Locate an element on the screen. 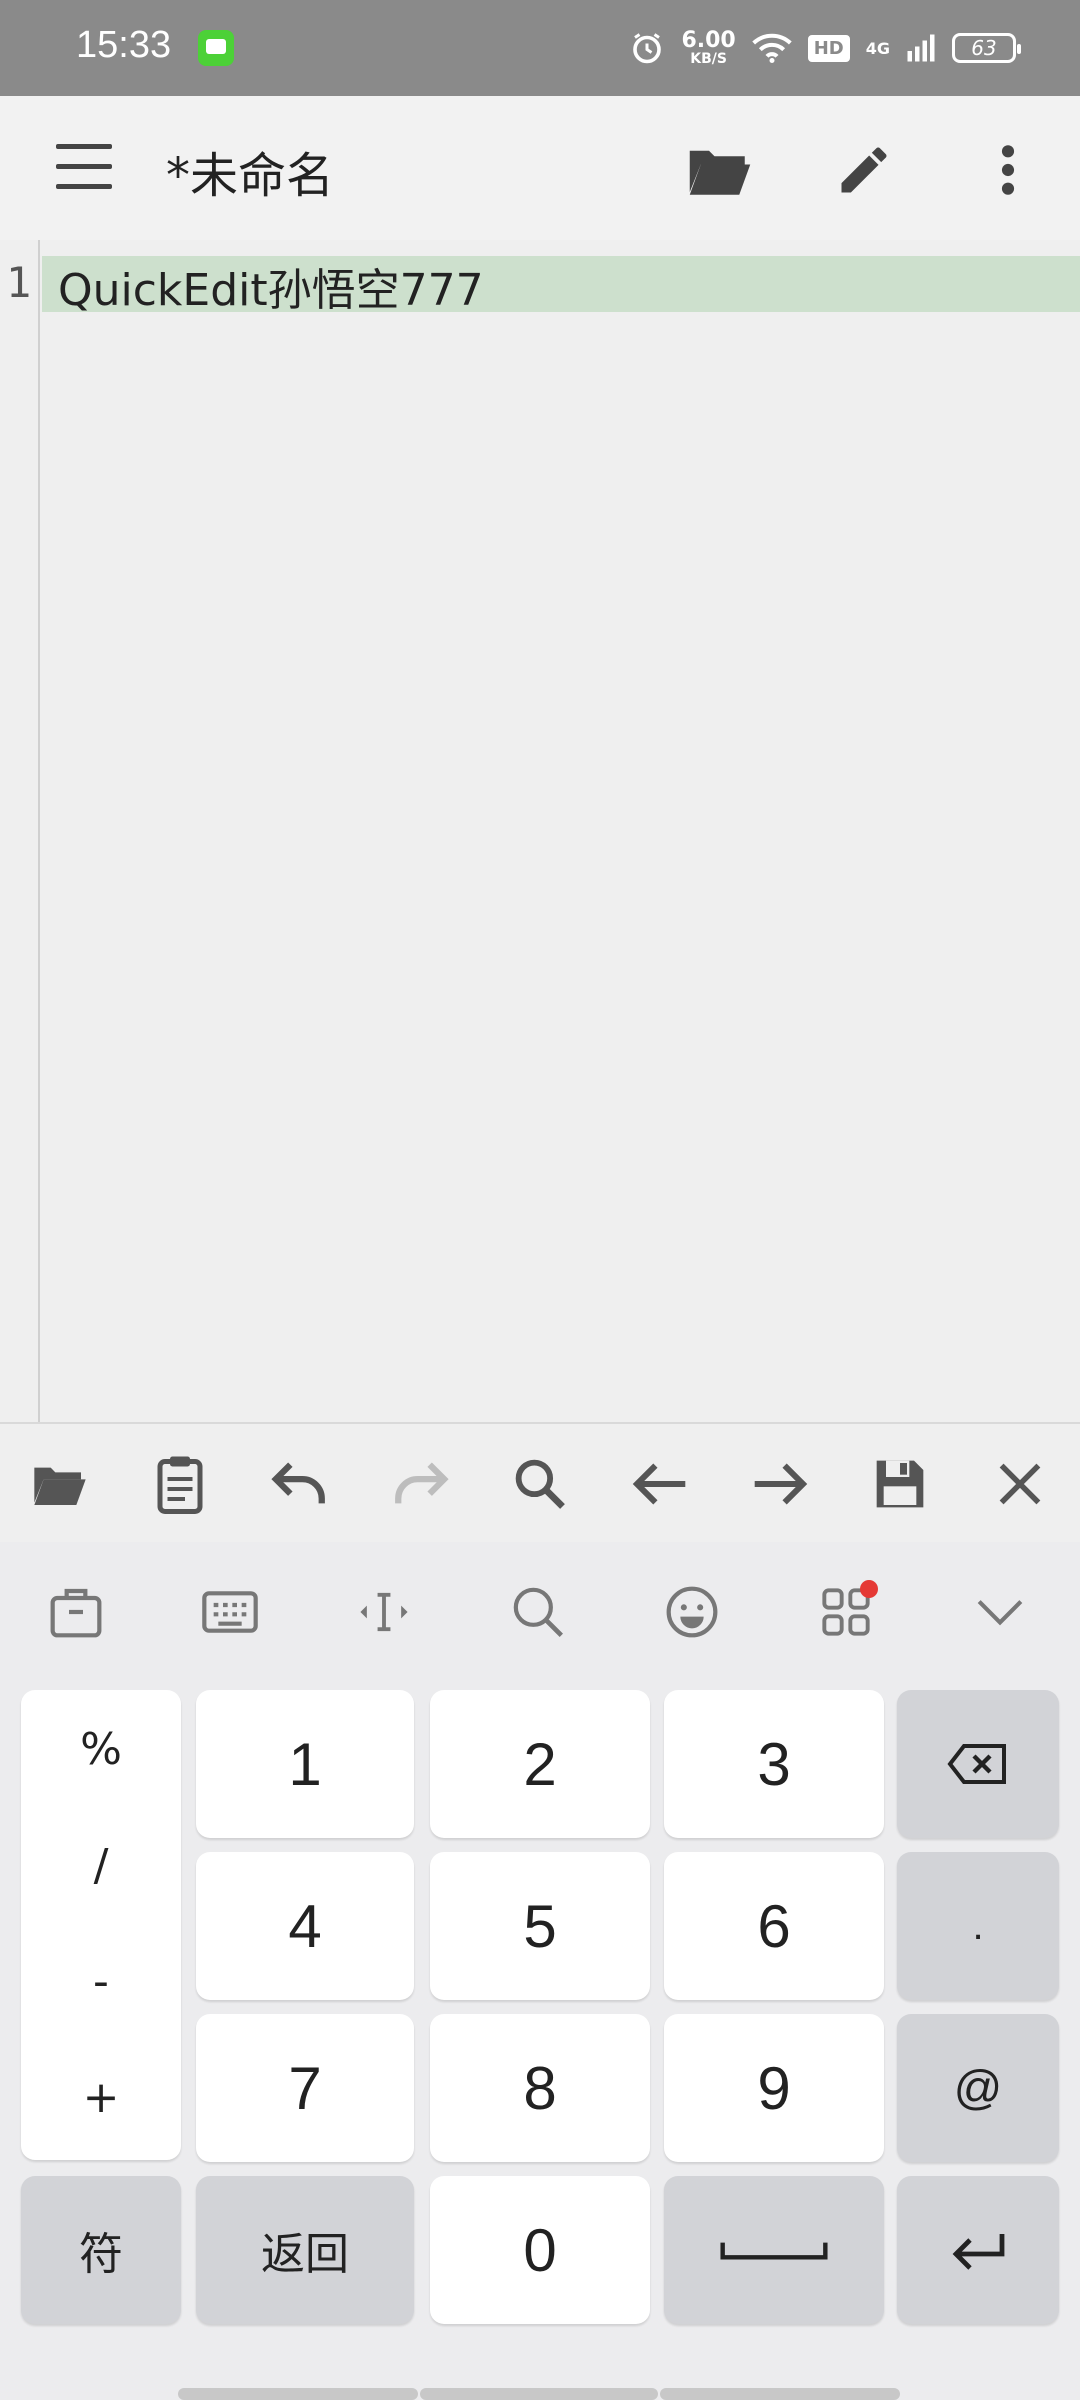 This screenshot has width=1080, height=2400. close-icon is located at coordinates (1020, 1484).